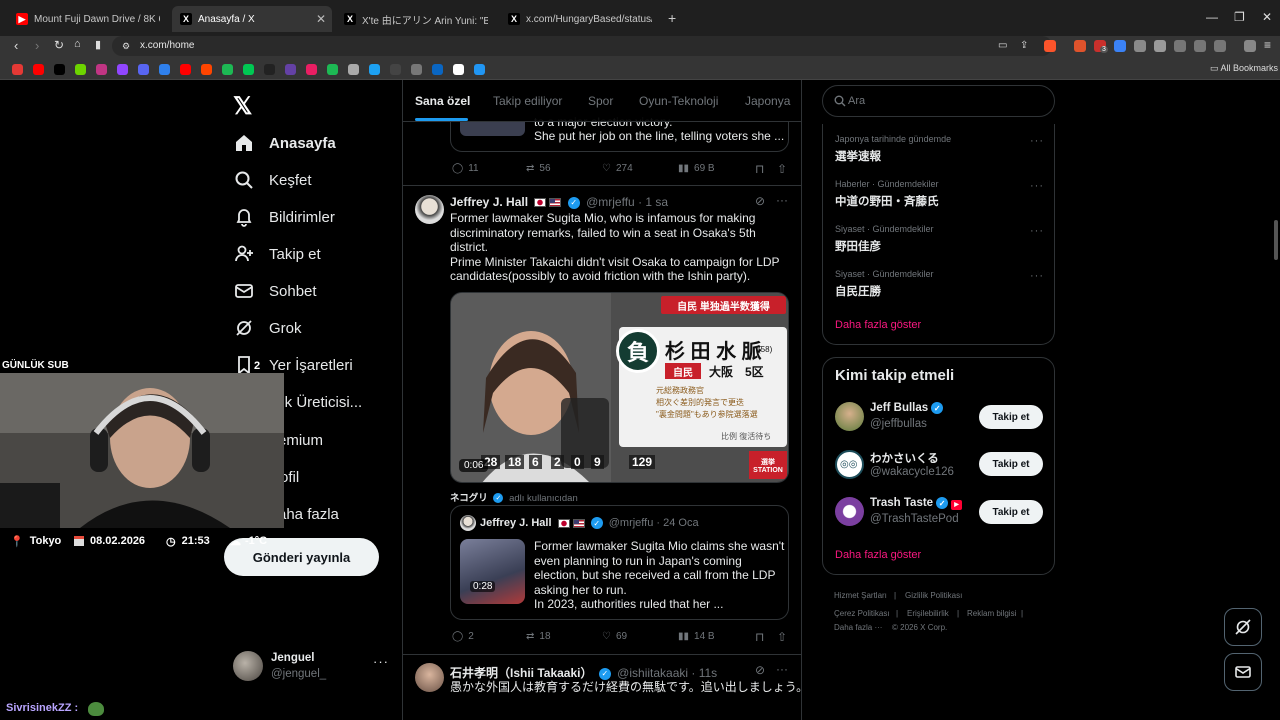 The width and height of the screenshot is (1280, 720). I want to click on forward-icon: ›, so click(37, 45).